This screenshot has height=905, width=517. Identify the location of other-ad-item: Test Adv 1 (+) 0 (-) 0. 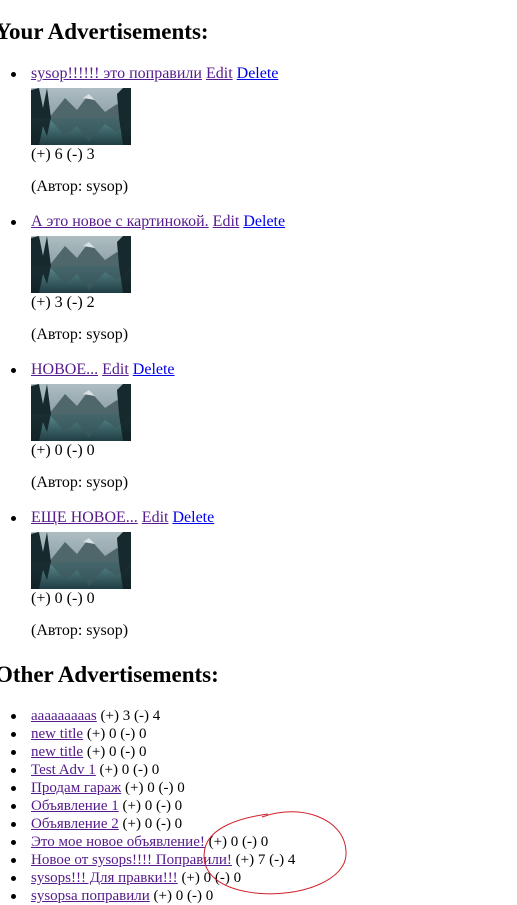
(258, 770).